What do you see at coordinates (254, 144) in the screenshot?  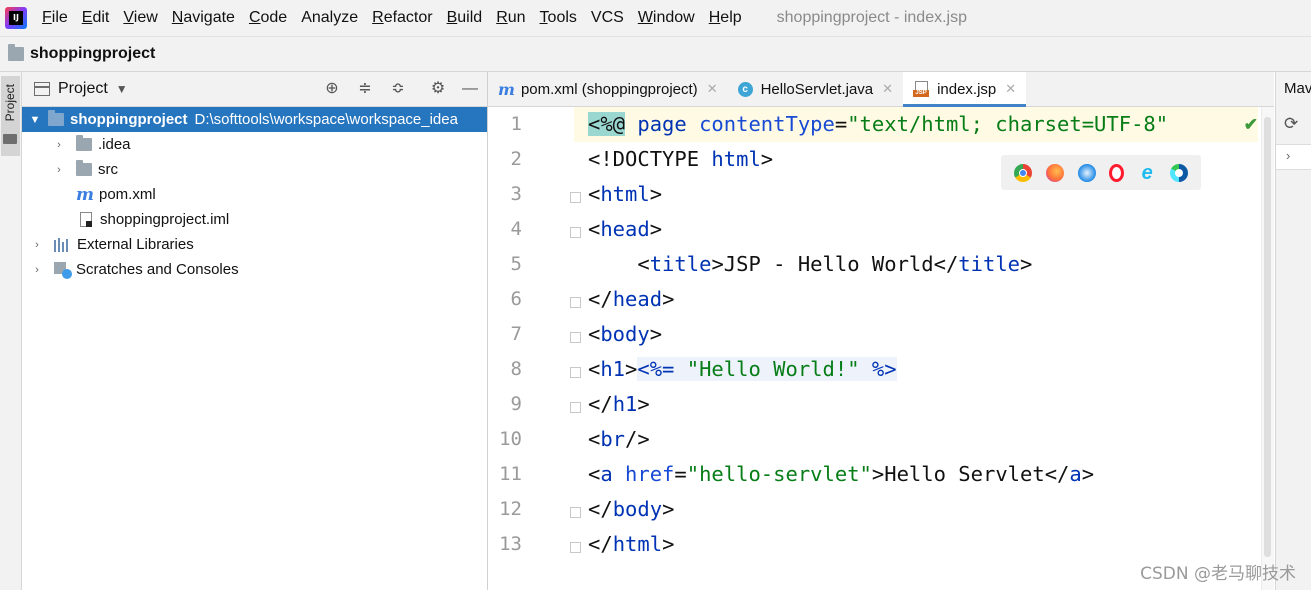 I see `tree-item-idea: › .idea` at bounding box center [254, 144].